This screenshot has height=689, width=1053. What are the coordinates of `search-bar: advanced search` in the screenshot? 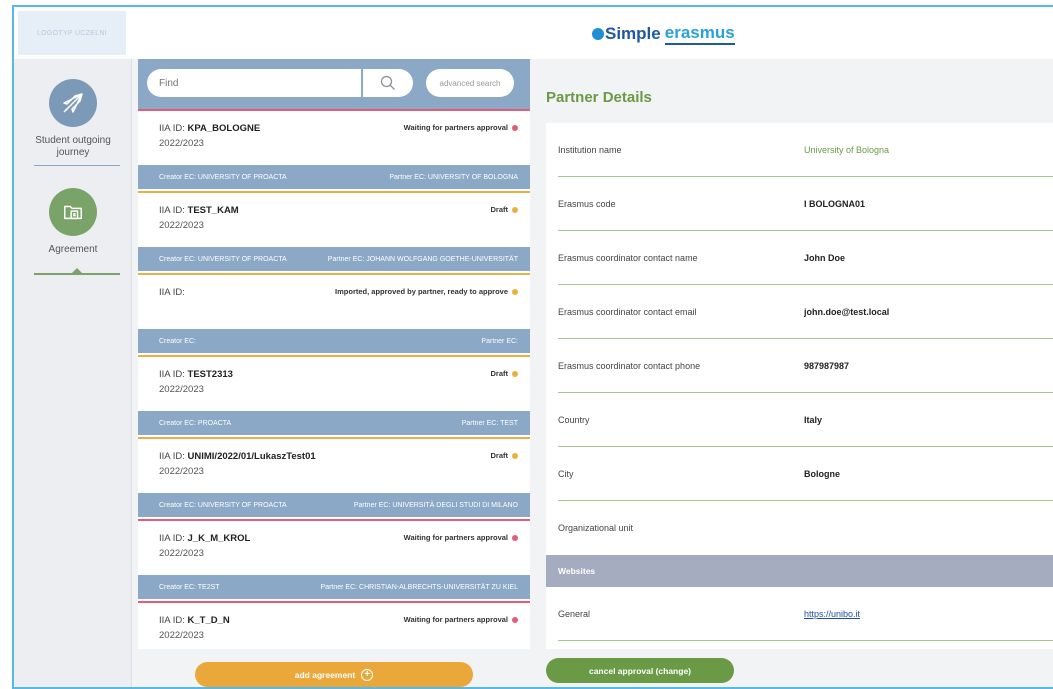 It's located at (334, 84).